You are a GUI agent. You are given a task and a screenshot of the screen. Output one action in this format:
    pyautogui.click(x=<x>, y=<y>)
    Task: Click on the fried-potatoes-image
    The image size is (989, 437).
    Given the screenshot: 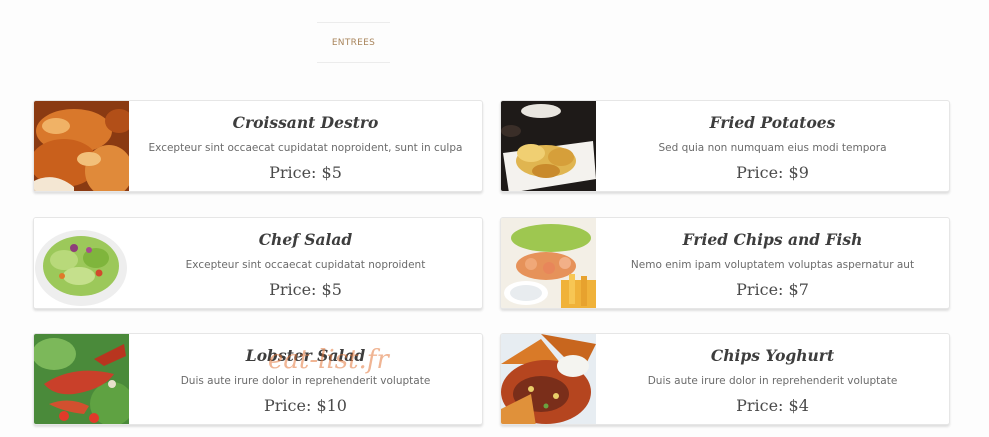 What is the action you would take?
    pyautogui.click(x=548, y=146)
    